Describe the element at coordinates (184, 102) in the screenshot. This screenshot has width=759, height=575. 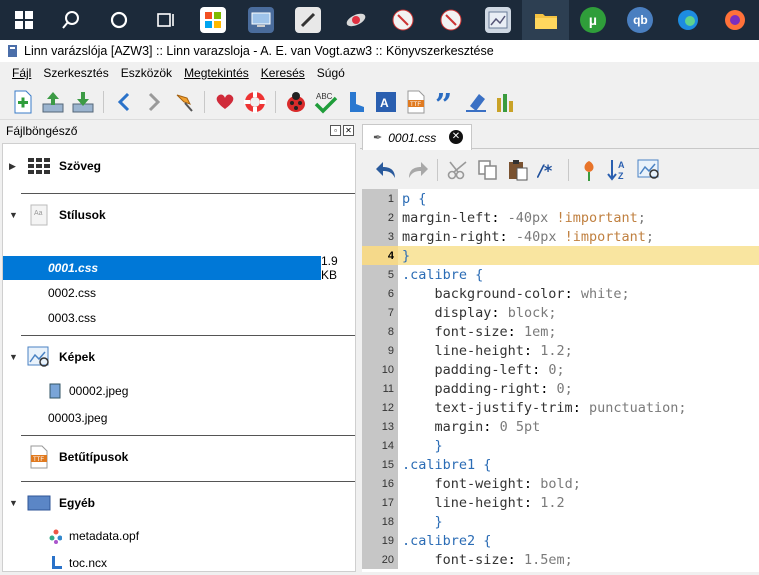
I see `pin-button` at that location.